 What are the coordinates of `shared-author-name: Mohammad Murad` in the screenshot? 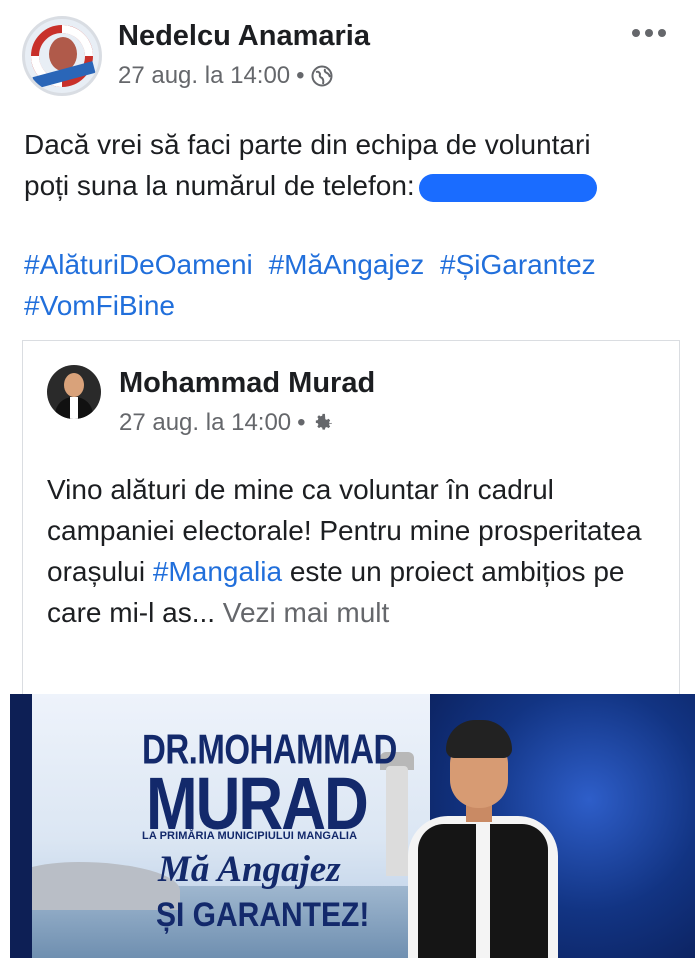 It's located at (247, 383).